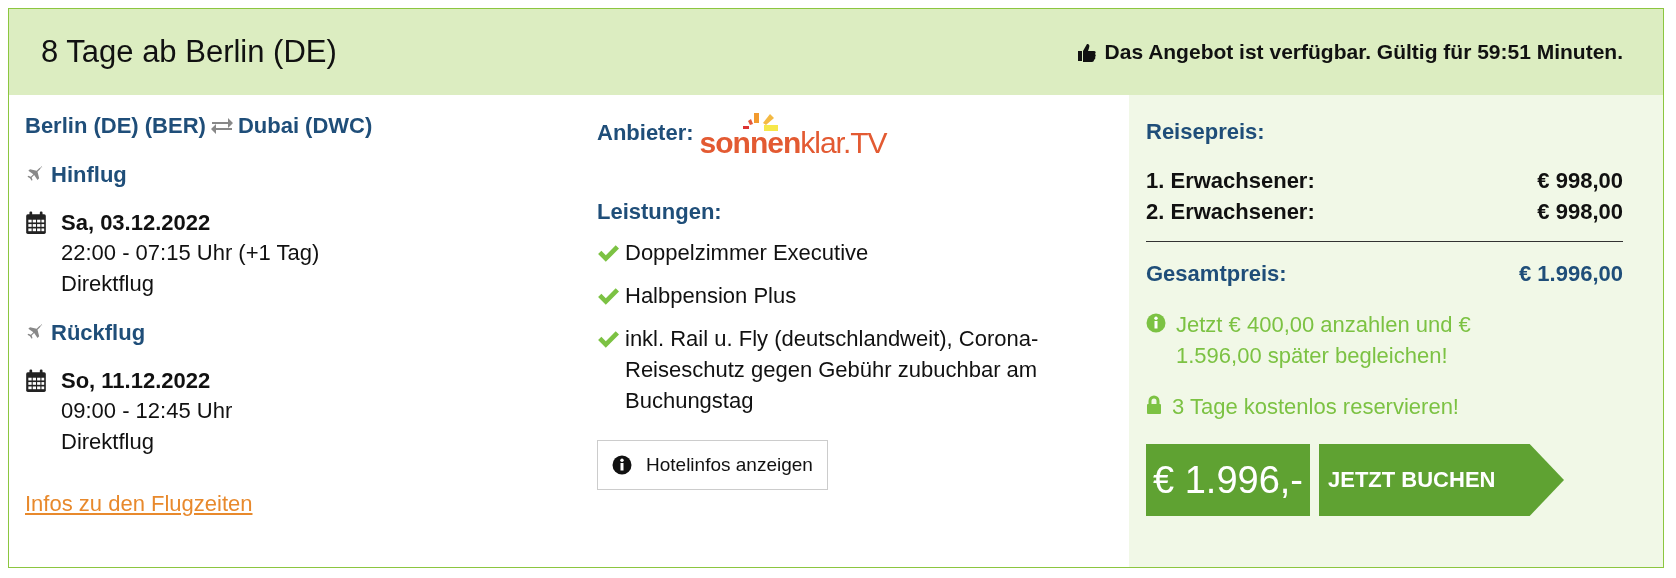 The width and height of the screenshot is (1676, 578). I want to click on book-now-button: JETZT BUCHEN, so click(1441, 480).